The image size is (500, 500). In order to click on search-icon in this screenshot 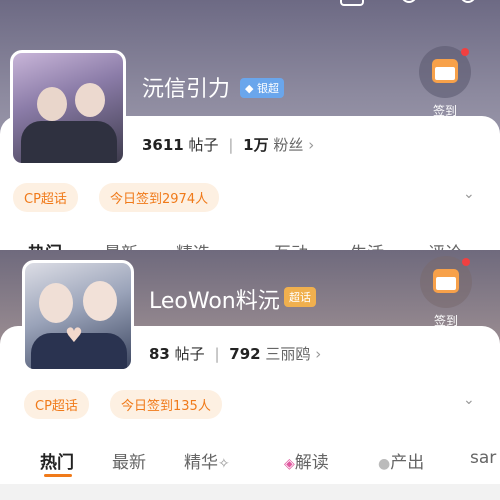, I will do `click(410, 5)`.